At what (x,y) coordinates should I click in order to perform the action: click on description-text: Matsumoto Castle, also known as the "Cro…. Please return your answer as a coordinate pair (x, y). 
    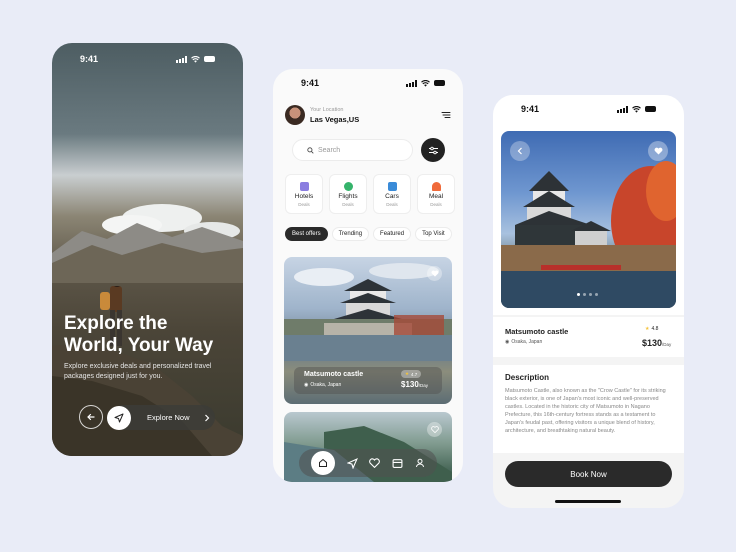
    Looking at the image, I should click on (585, 411).